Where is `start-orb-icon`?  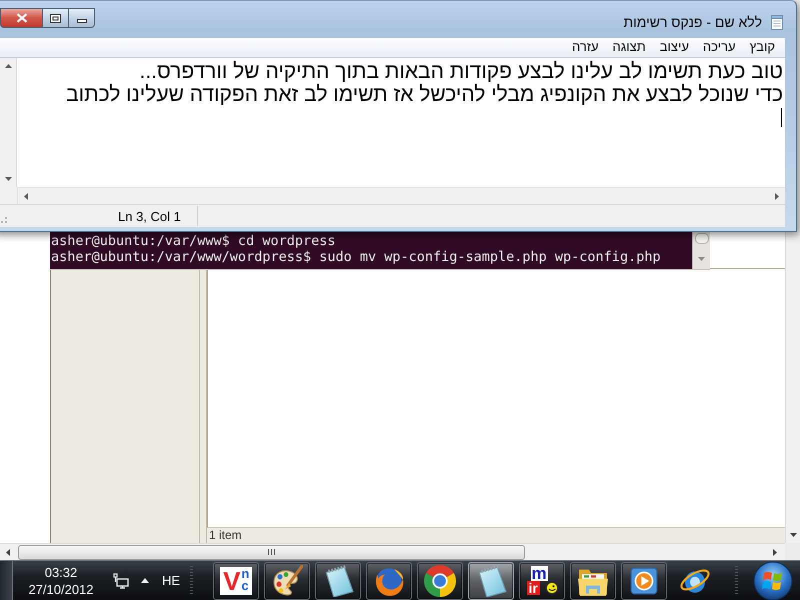
start-orb-icon is located at coordinates (773, 580).